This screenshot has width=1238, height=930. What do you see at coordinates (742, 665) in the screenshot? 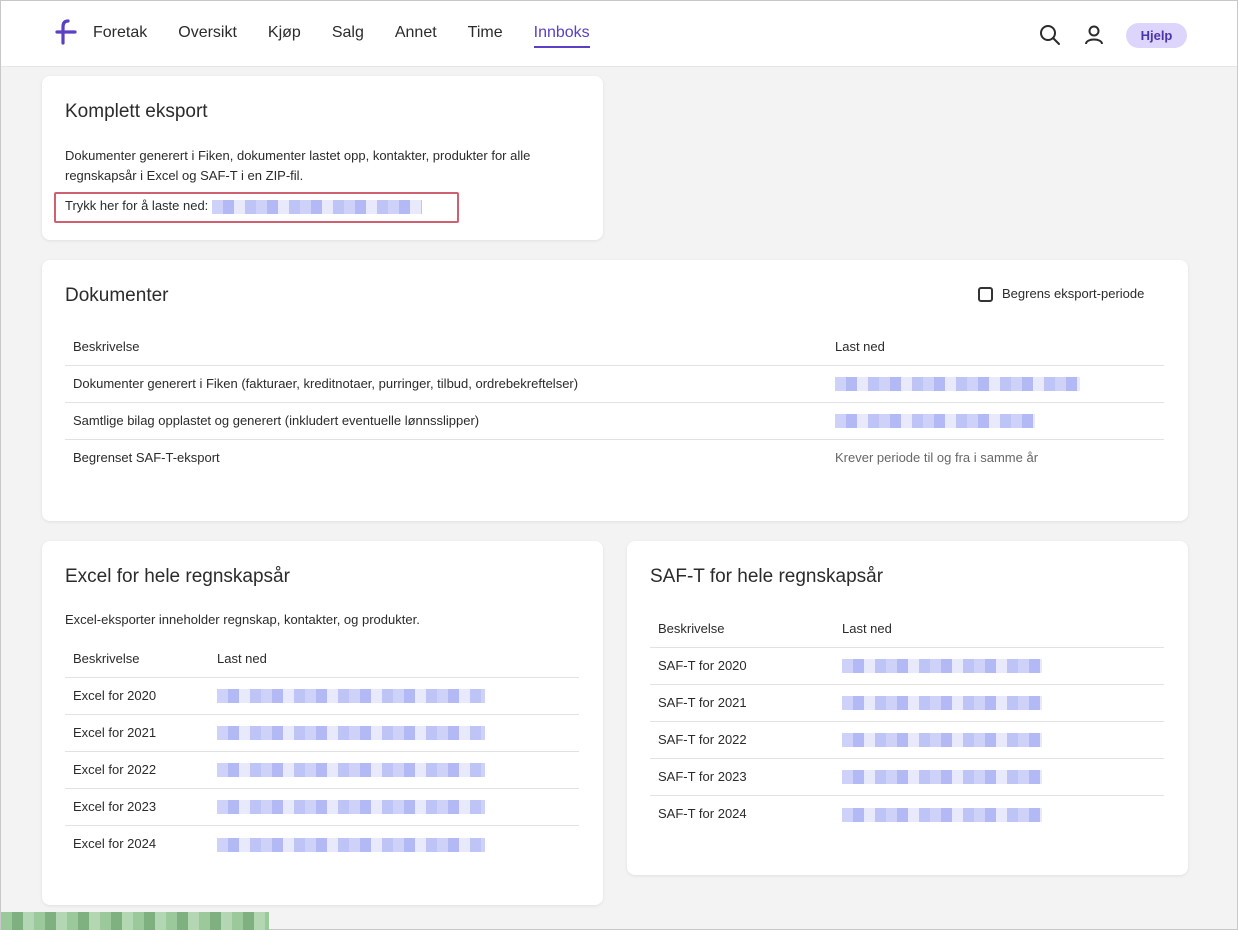
I see `row-description: SAF-T for 2020` at bounding box center [742, 665].